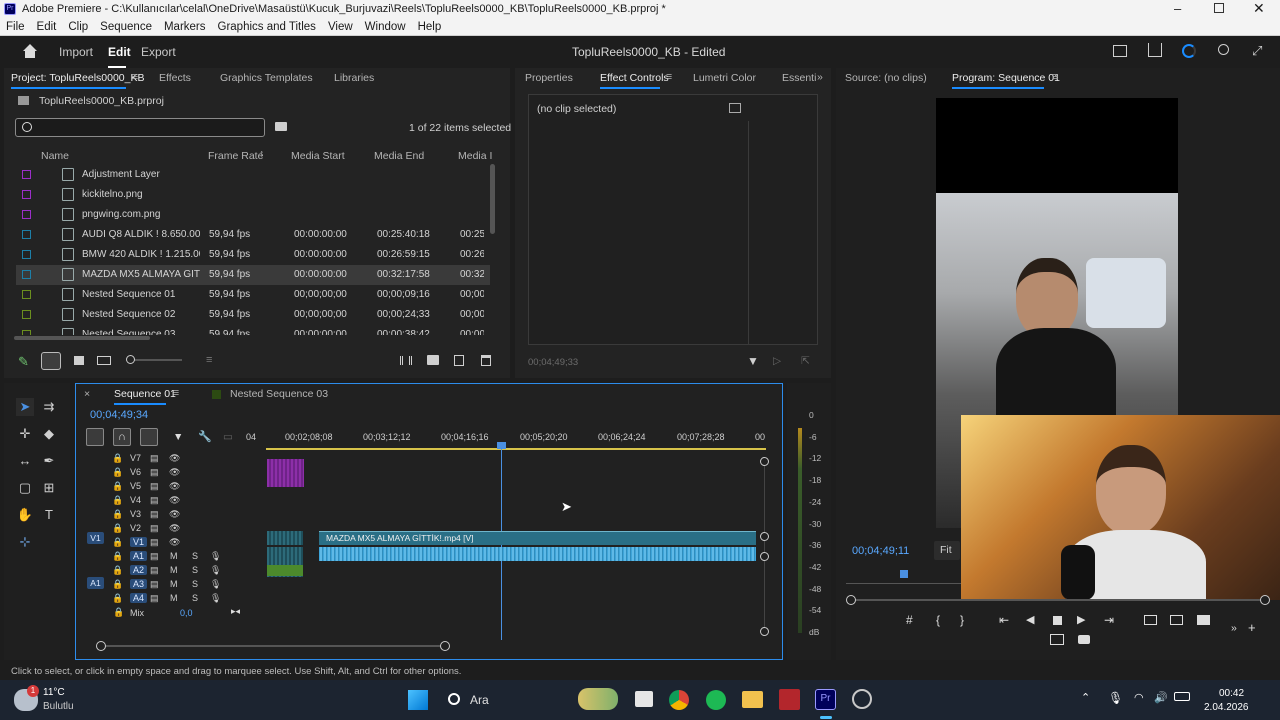 This screenshot has height=720, width=1280. What do you see at coordinates (354, 78) in the screenshot?
I see `tab-libraries: Libraries` at bounding box center [354, 78].